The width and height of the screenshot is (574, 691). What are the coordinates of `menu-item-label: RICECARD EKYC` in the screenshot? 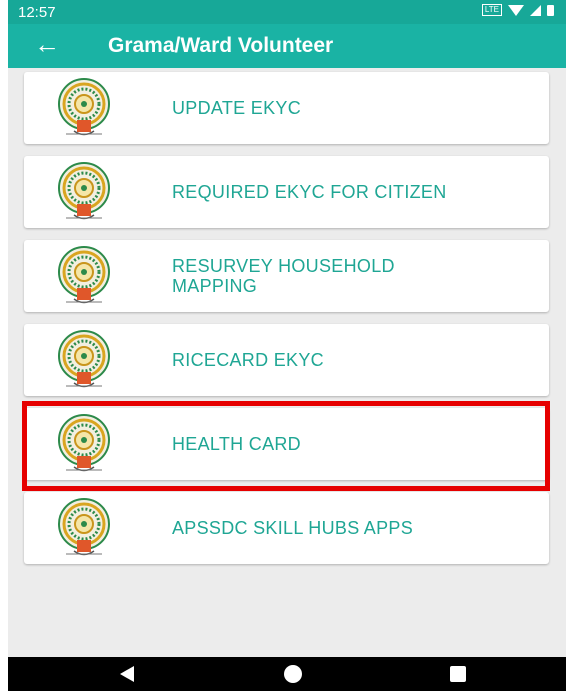 It's located at (248, 360).